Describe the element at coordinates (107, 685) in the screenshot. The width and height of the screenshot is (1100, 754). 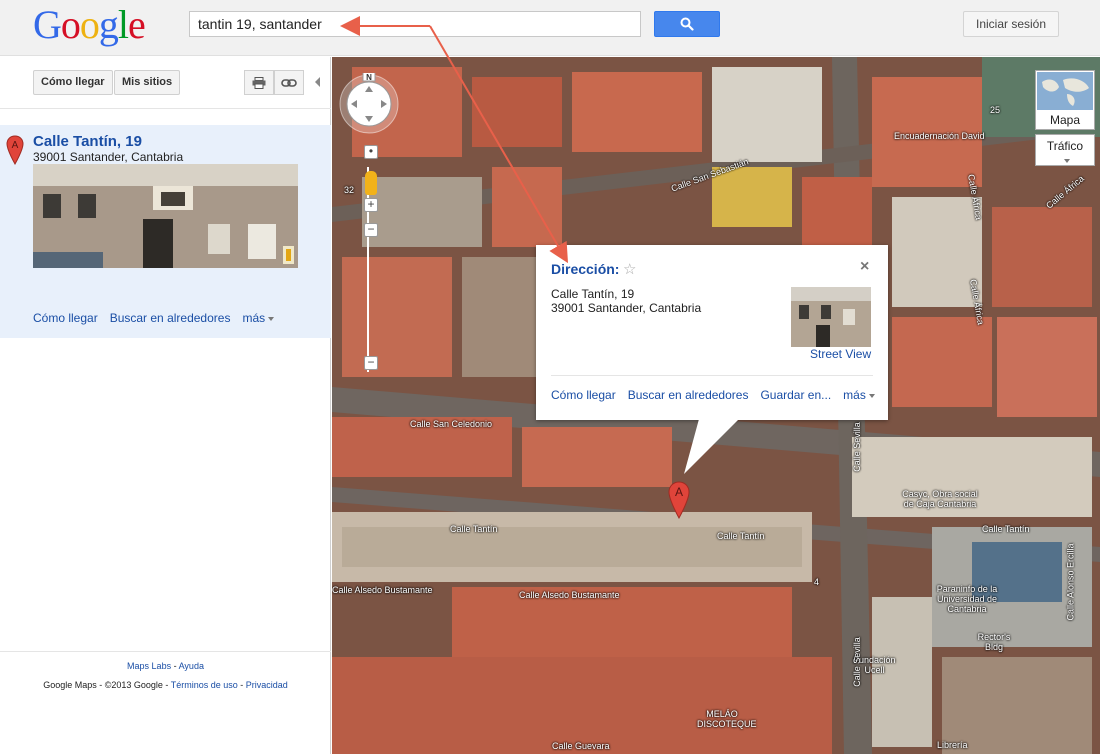
I see `copyright-text: Google Maps - ©2013 Google -` at that location.